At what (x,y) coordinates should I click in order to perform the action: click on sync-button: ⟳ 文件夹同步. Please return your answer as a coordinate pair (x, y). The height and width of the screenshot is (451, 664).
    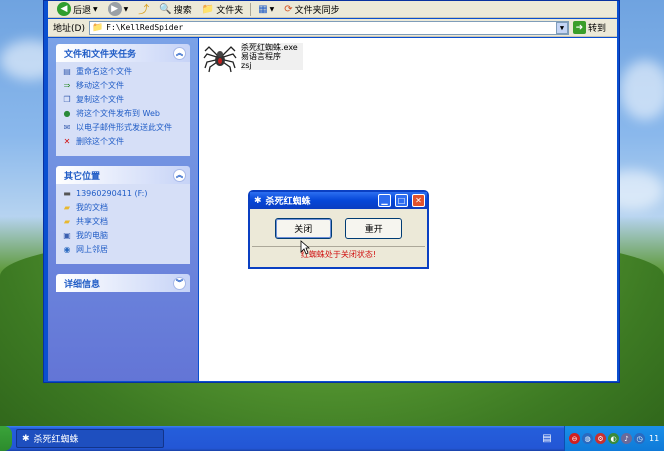
    Looking at the image, I should click on (311, 9).